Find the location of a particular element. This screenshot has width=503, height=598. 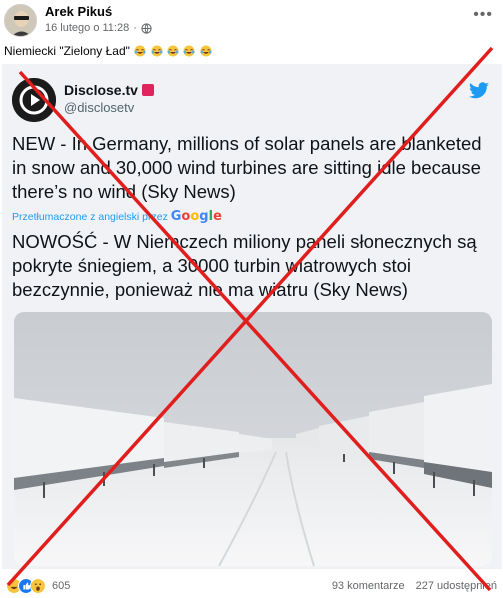

tweet-author-name: Disclose.tv is located at coordinates (109, 90).